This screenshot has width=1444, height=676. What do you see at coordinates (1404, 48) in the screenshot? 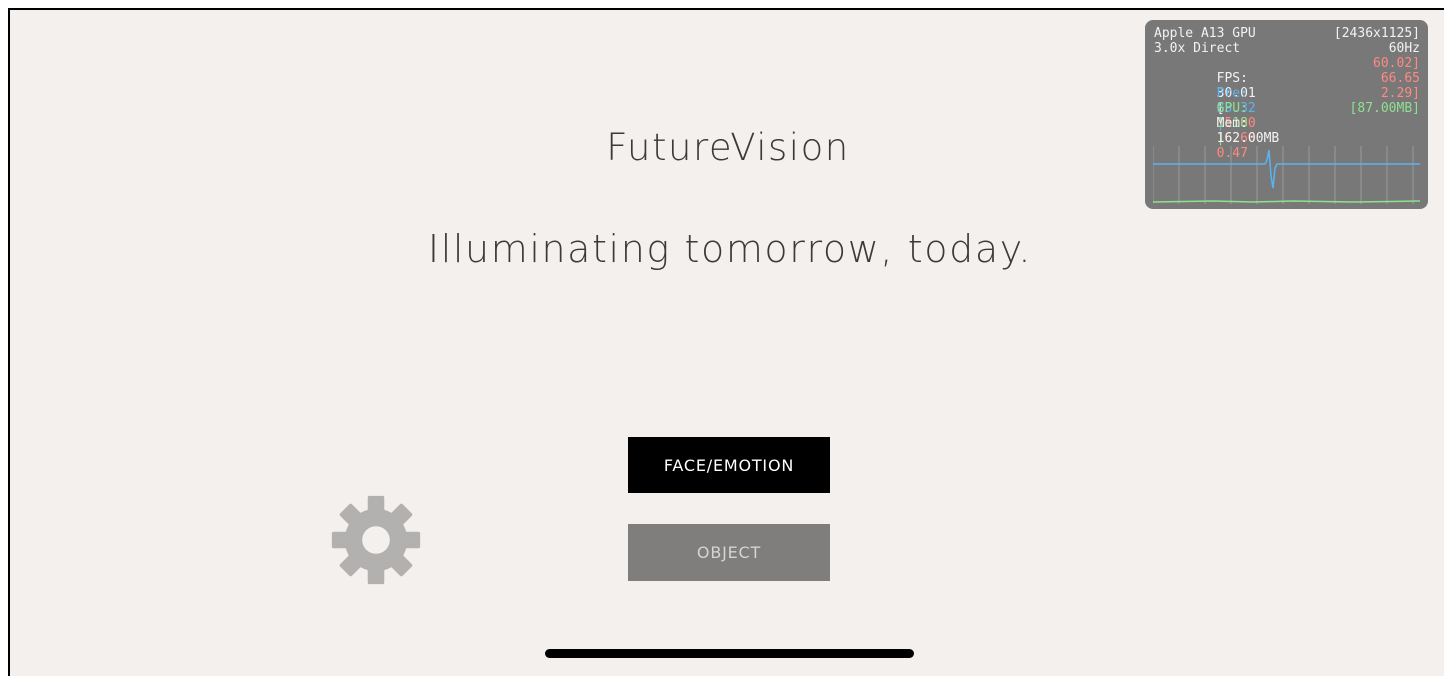
I see `hud-refresh: 60Hz` at bounding box center [1404, 48].